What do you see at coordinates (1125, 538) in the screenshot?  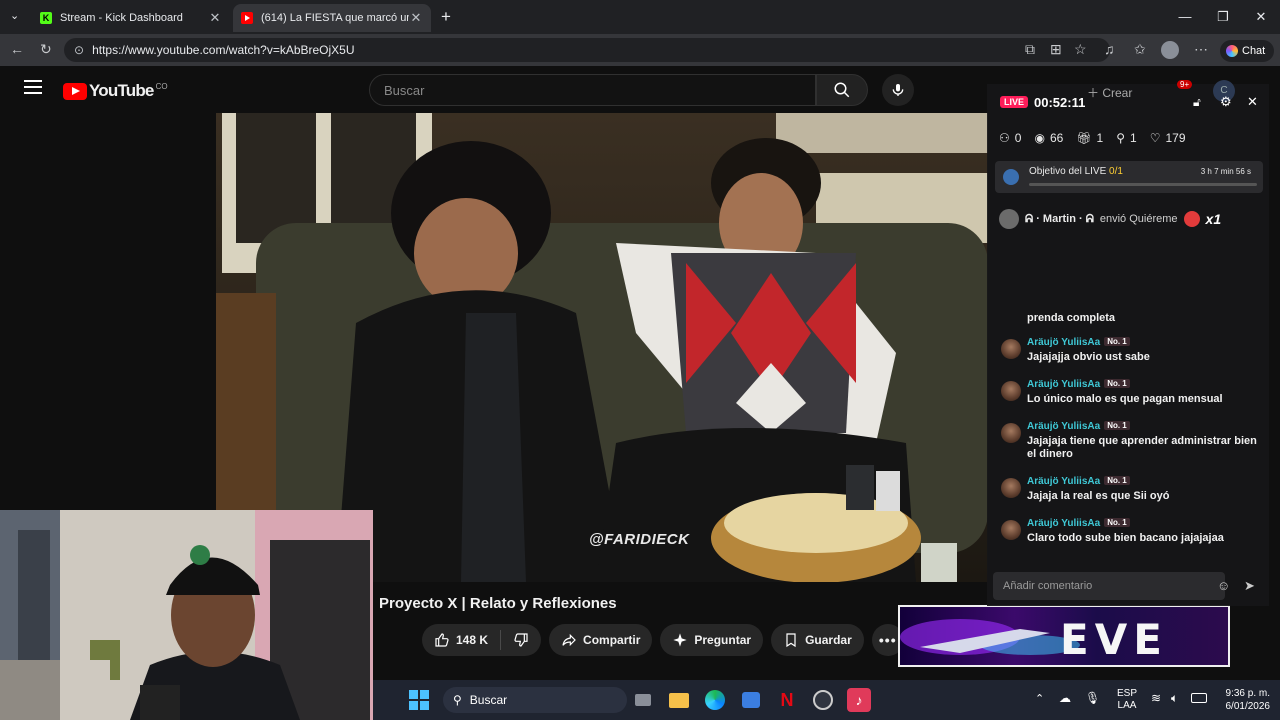 I see `comment-text: Claro todo sube bien bacano jajajajaa` at bounding box center [1125, 538].